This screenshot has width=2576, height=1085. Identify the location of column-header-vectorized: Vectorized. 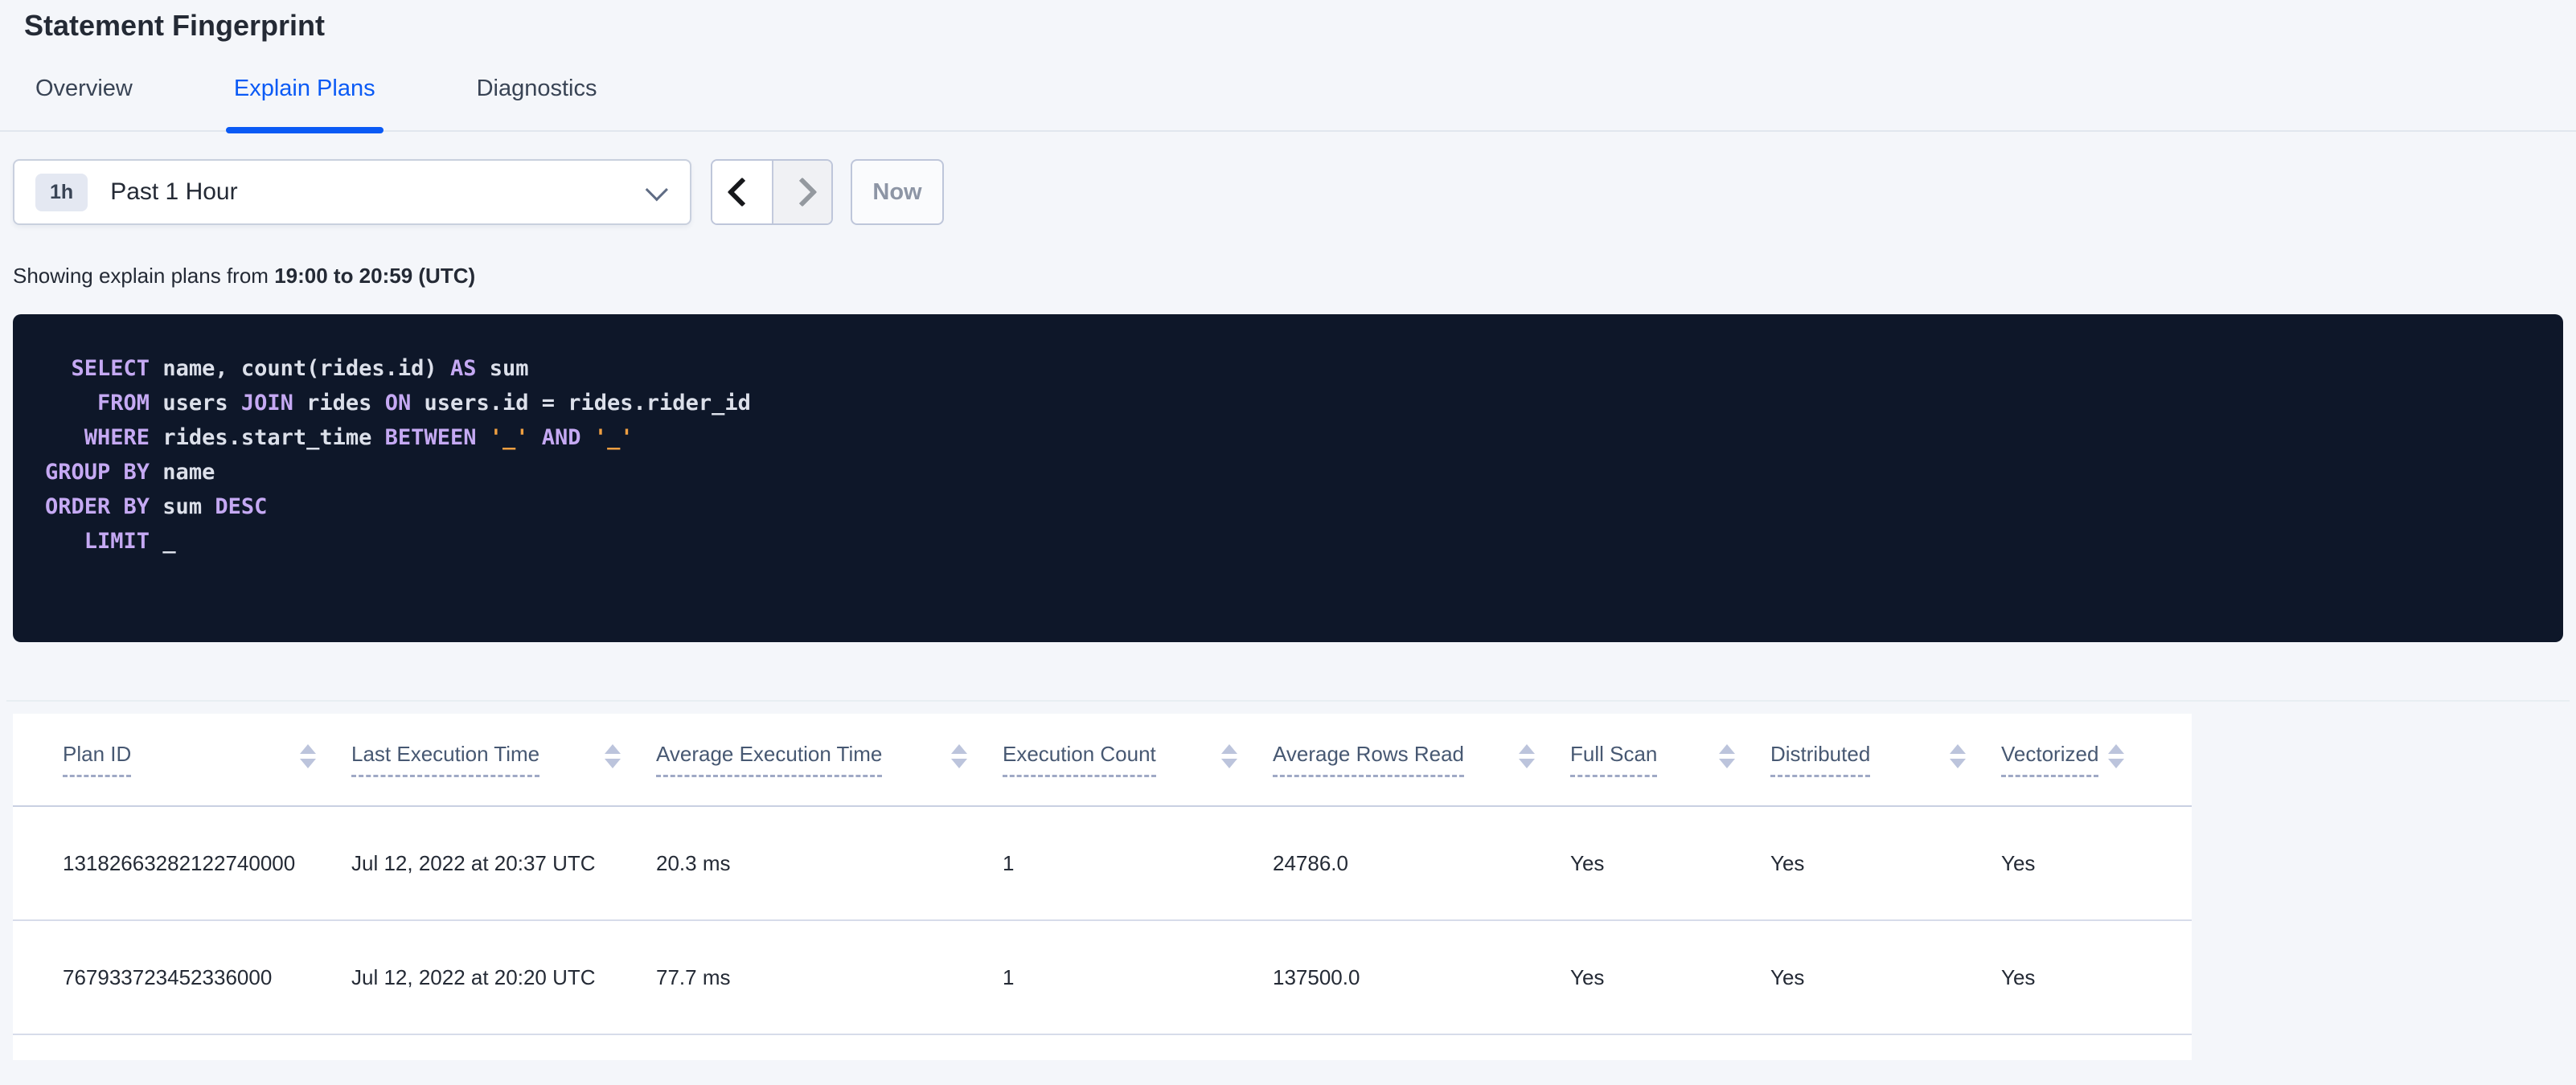
(2080, 759).